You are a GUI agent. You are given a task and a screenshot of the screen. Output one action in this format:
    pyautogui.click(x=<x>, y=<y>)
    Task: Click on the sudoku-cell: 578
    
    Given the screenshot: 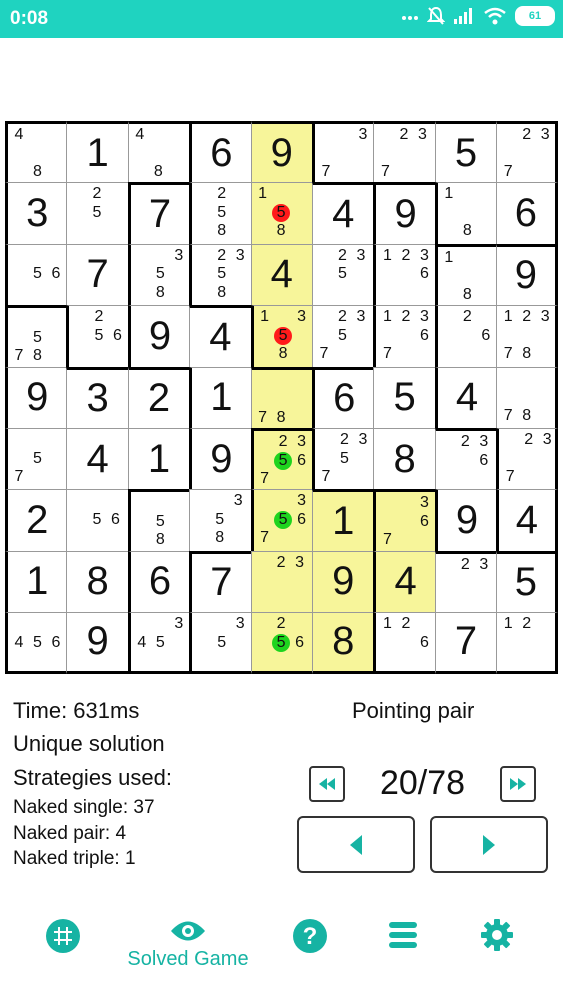 What is the action you would take?
    pyautogui.click(x=36, y=336)
    